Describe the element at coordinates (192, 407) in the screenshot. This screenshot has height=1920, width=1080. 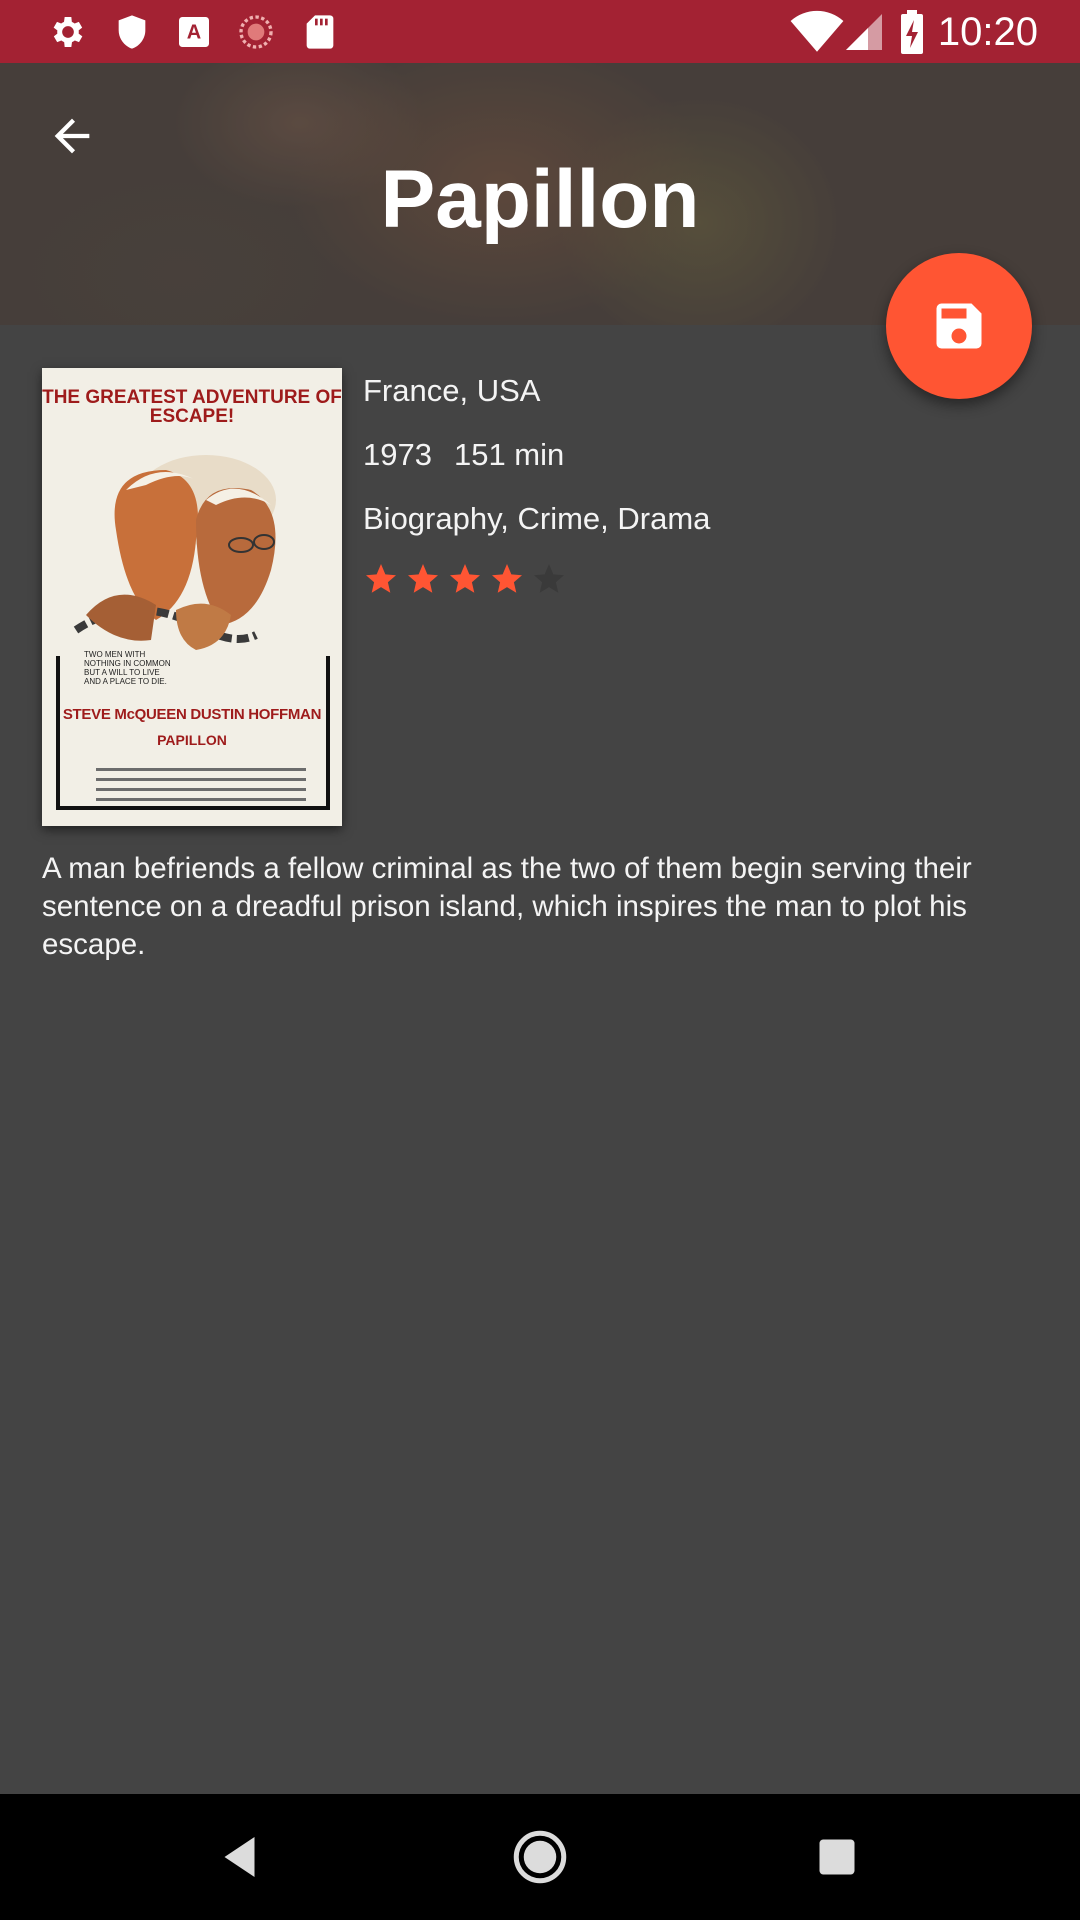
I see `poster-headline: THE GREATEST ADVENTURE OF ESCAPE!` at that location.